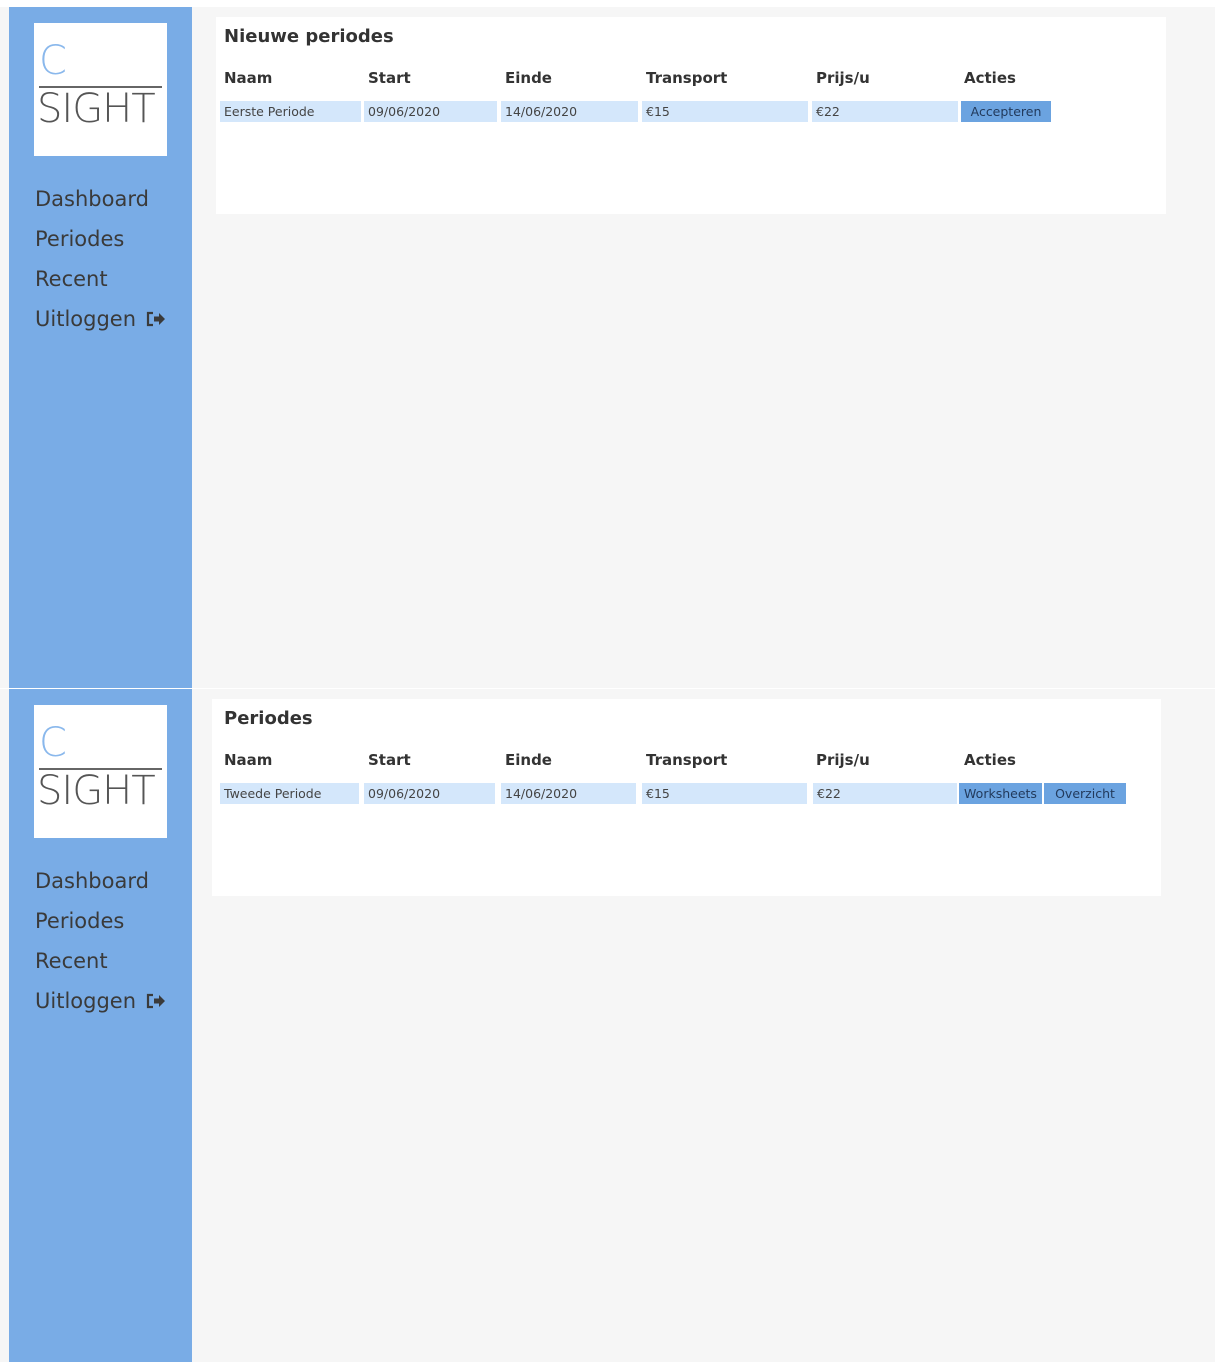 The image size is (1215, 1362). I want to click on worksheets-button: Worksheets, so click(1000, 793).